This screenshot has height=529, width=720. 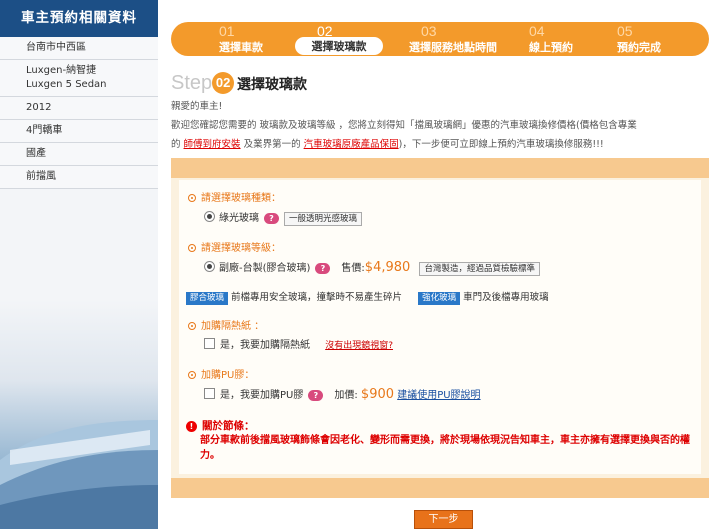 I want to click on sidebar-item-origin: 國產, so click(x=79, y=154).